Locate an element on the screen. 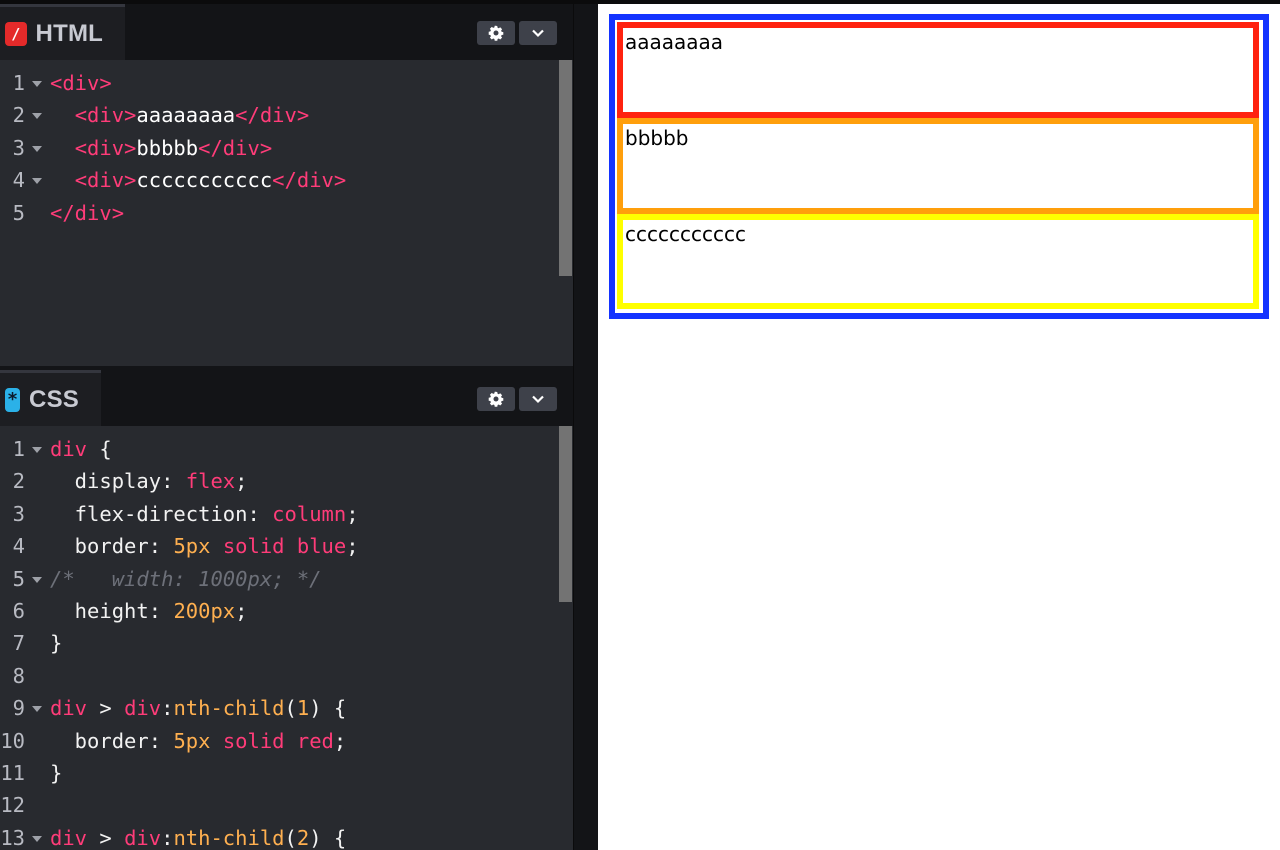 The height and width of the screenshot is (850, 1280). html-editor-tab: / HTML is located at coordinates (62, 32).